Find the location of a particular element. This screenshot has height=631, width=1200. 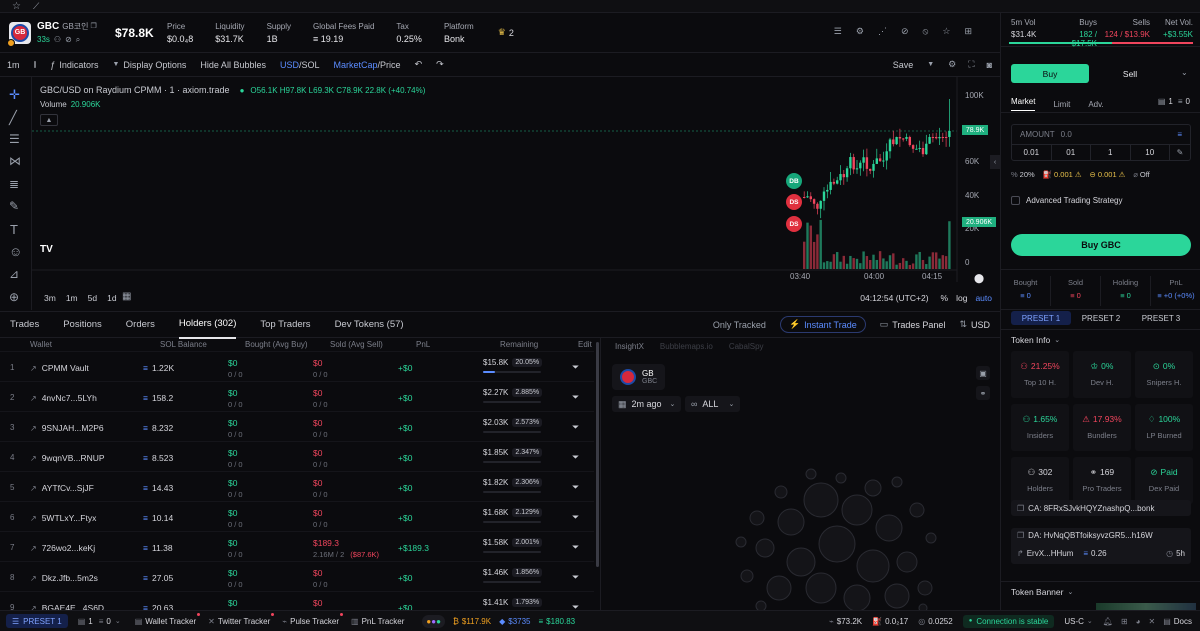

edit-icon: ✎ is located at coordinates (1180, 152).